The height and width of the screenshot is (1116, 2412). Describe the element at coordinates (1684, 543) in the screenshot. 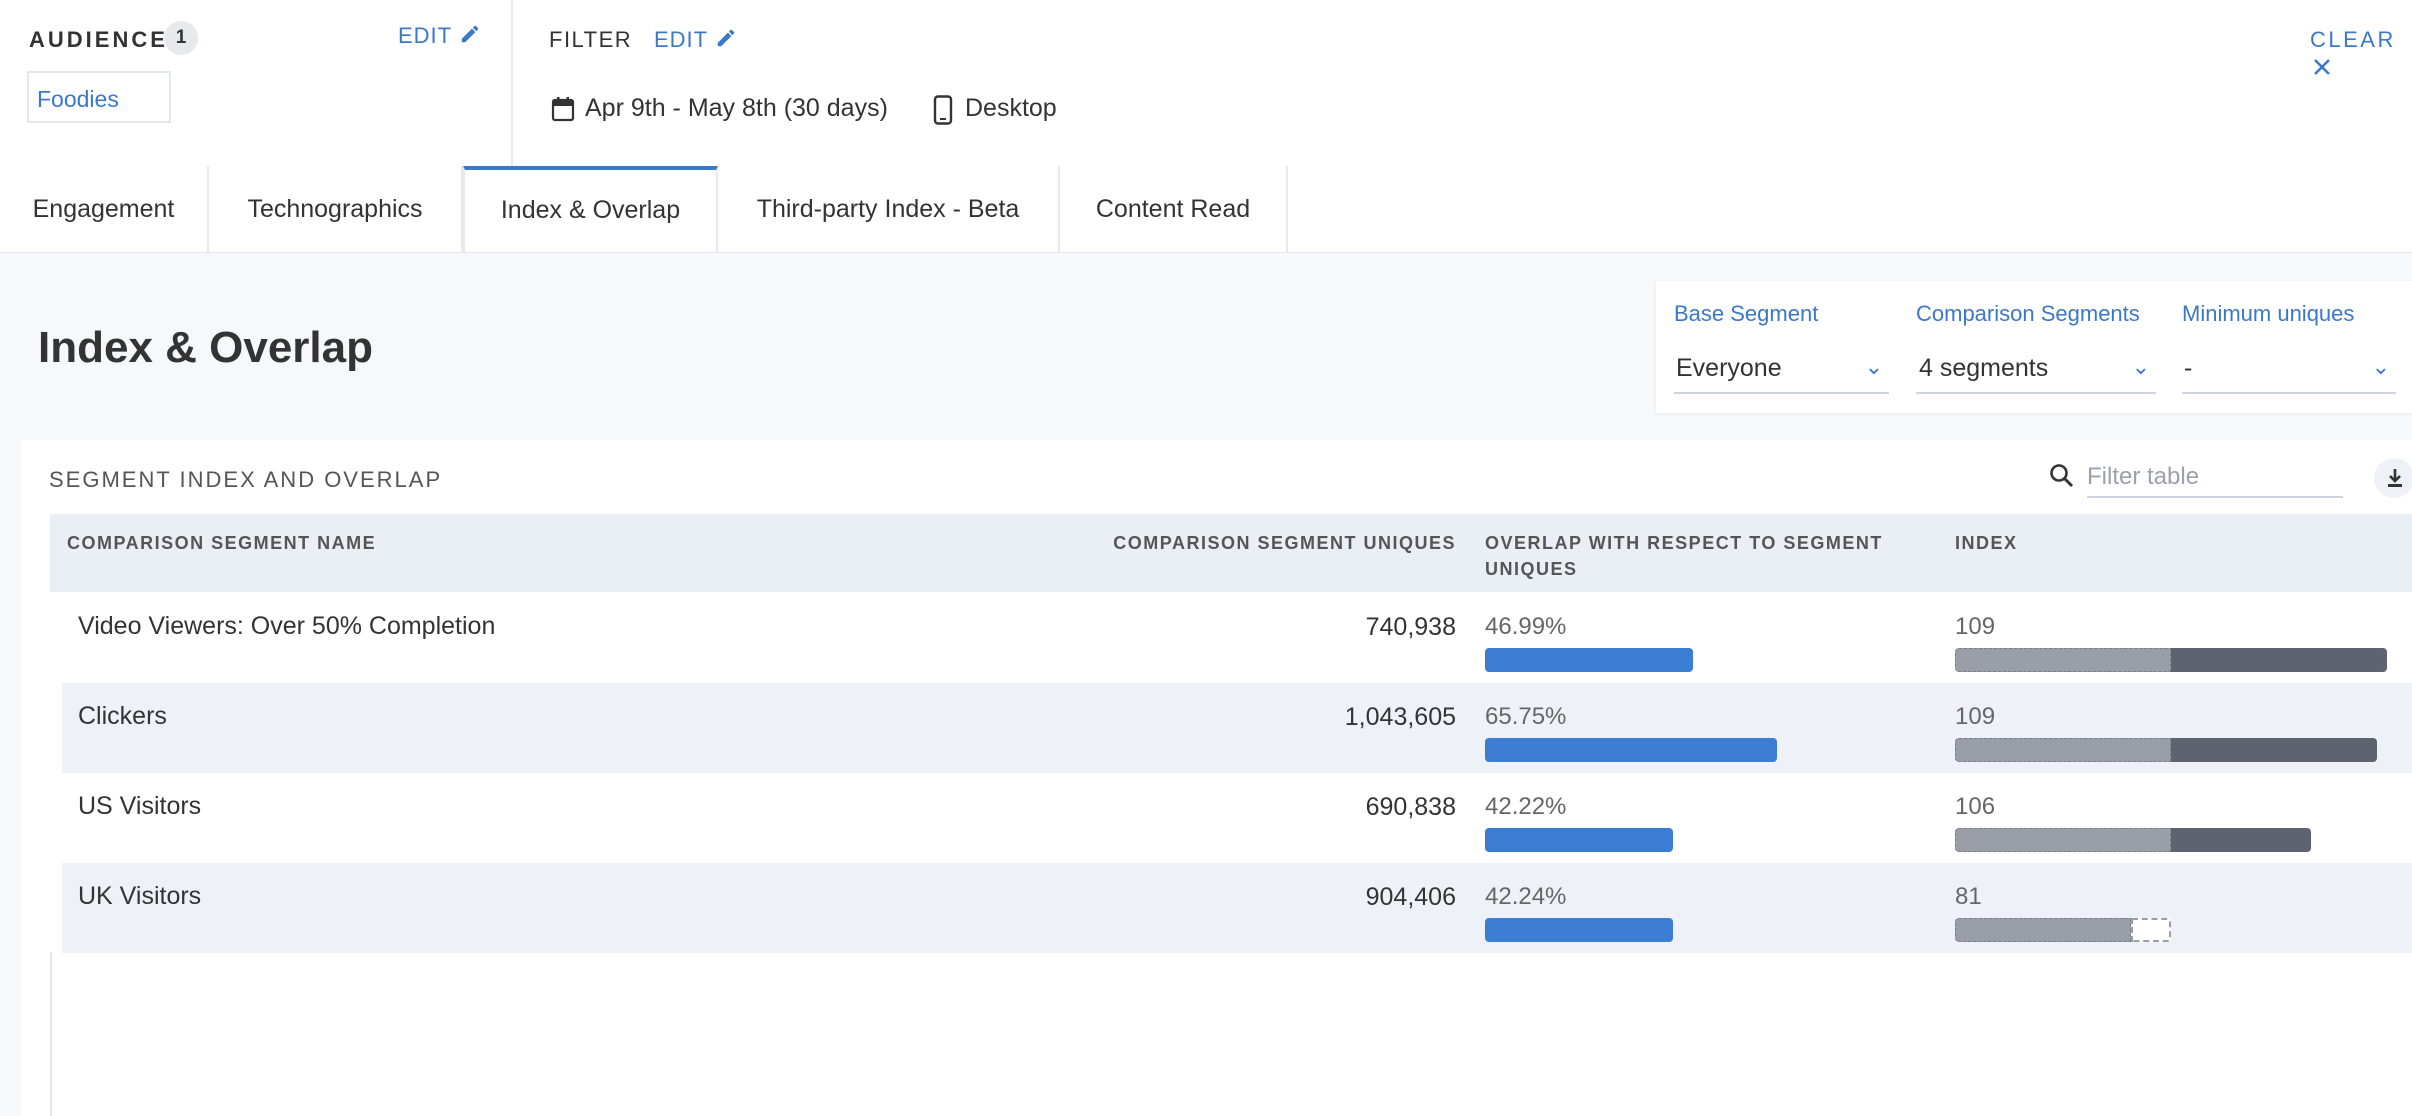

I see `header-overlap-line1: OVERLAP WITH RESPECT TO SEGMENT` at that location.